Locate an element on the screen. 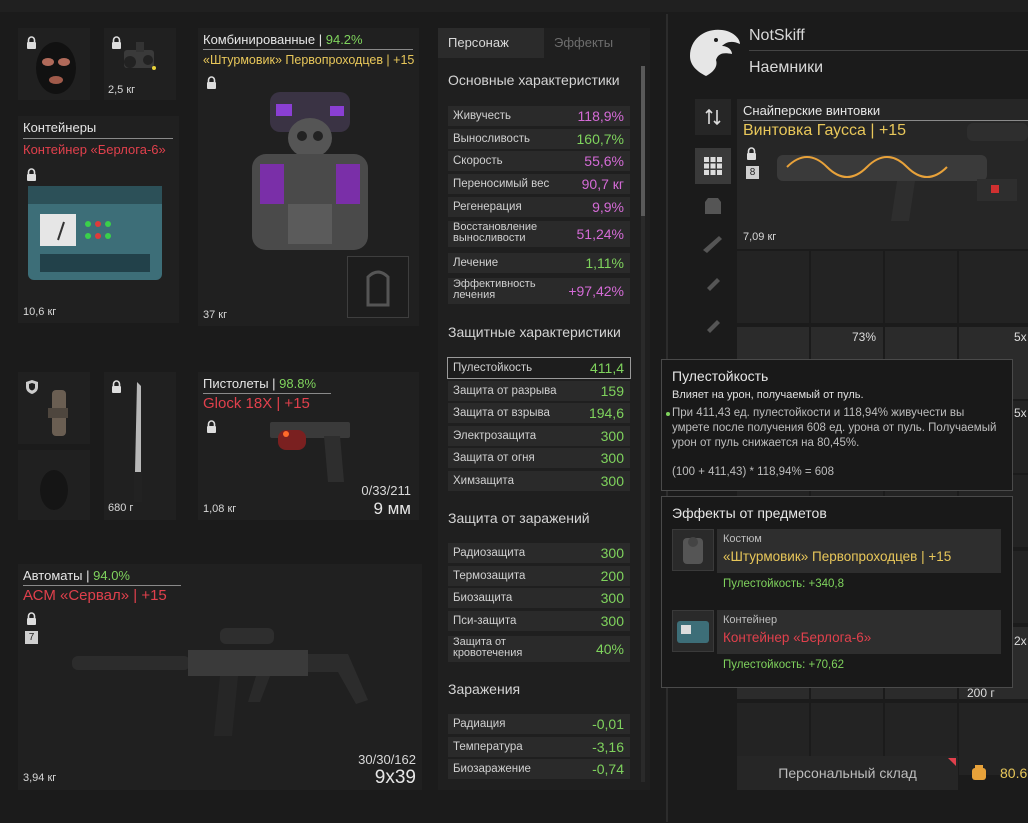 The width and height of the screenshot is (1028, 823). backpack-weight: 2,5 кг is located at coordinates (122, 90).